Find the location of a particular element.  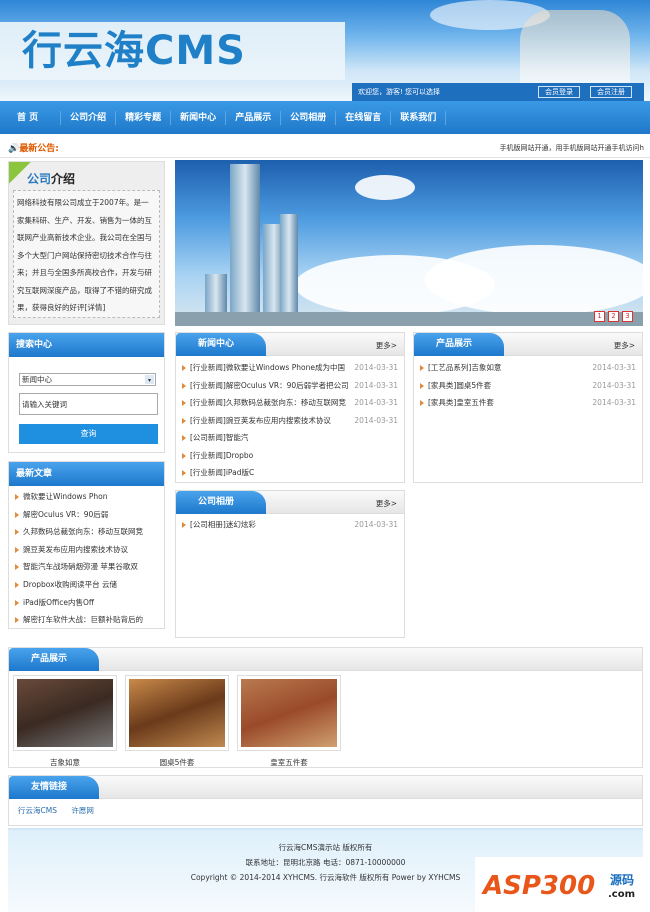

category-select: 新闻中心 ▾ is located at coordinates (87, 379).